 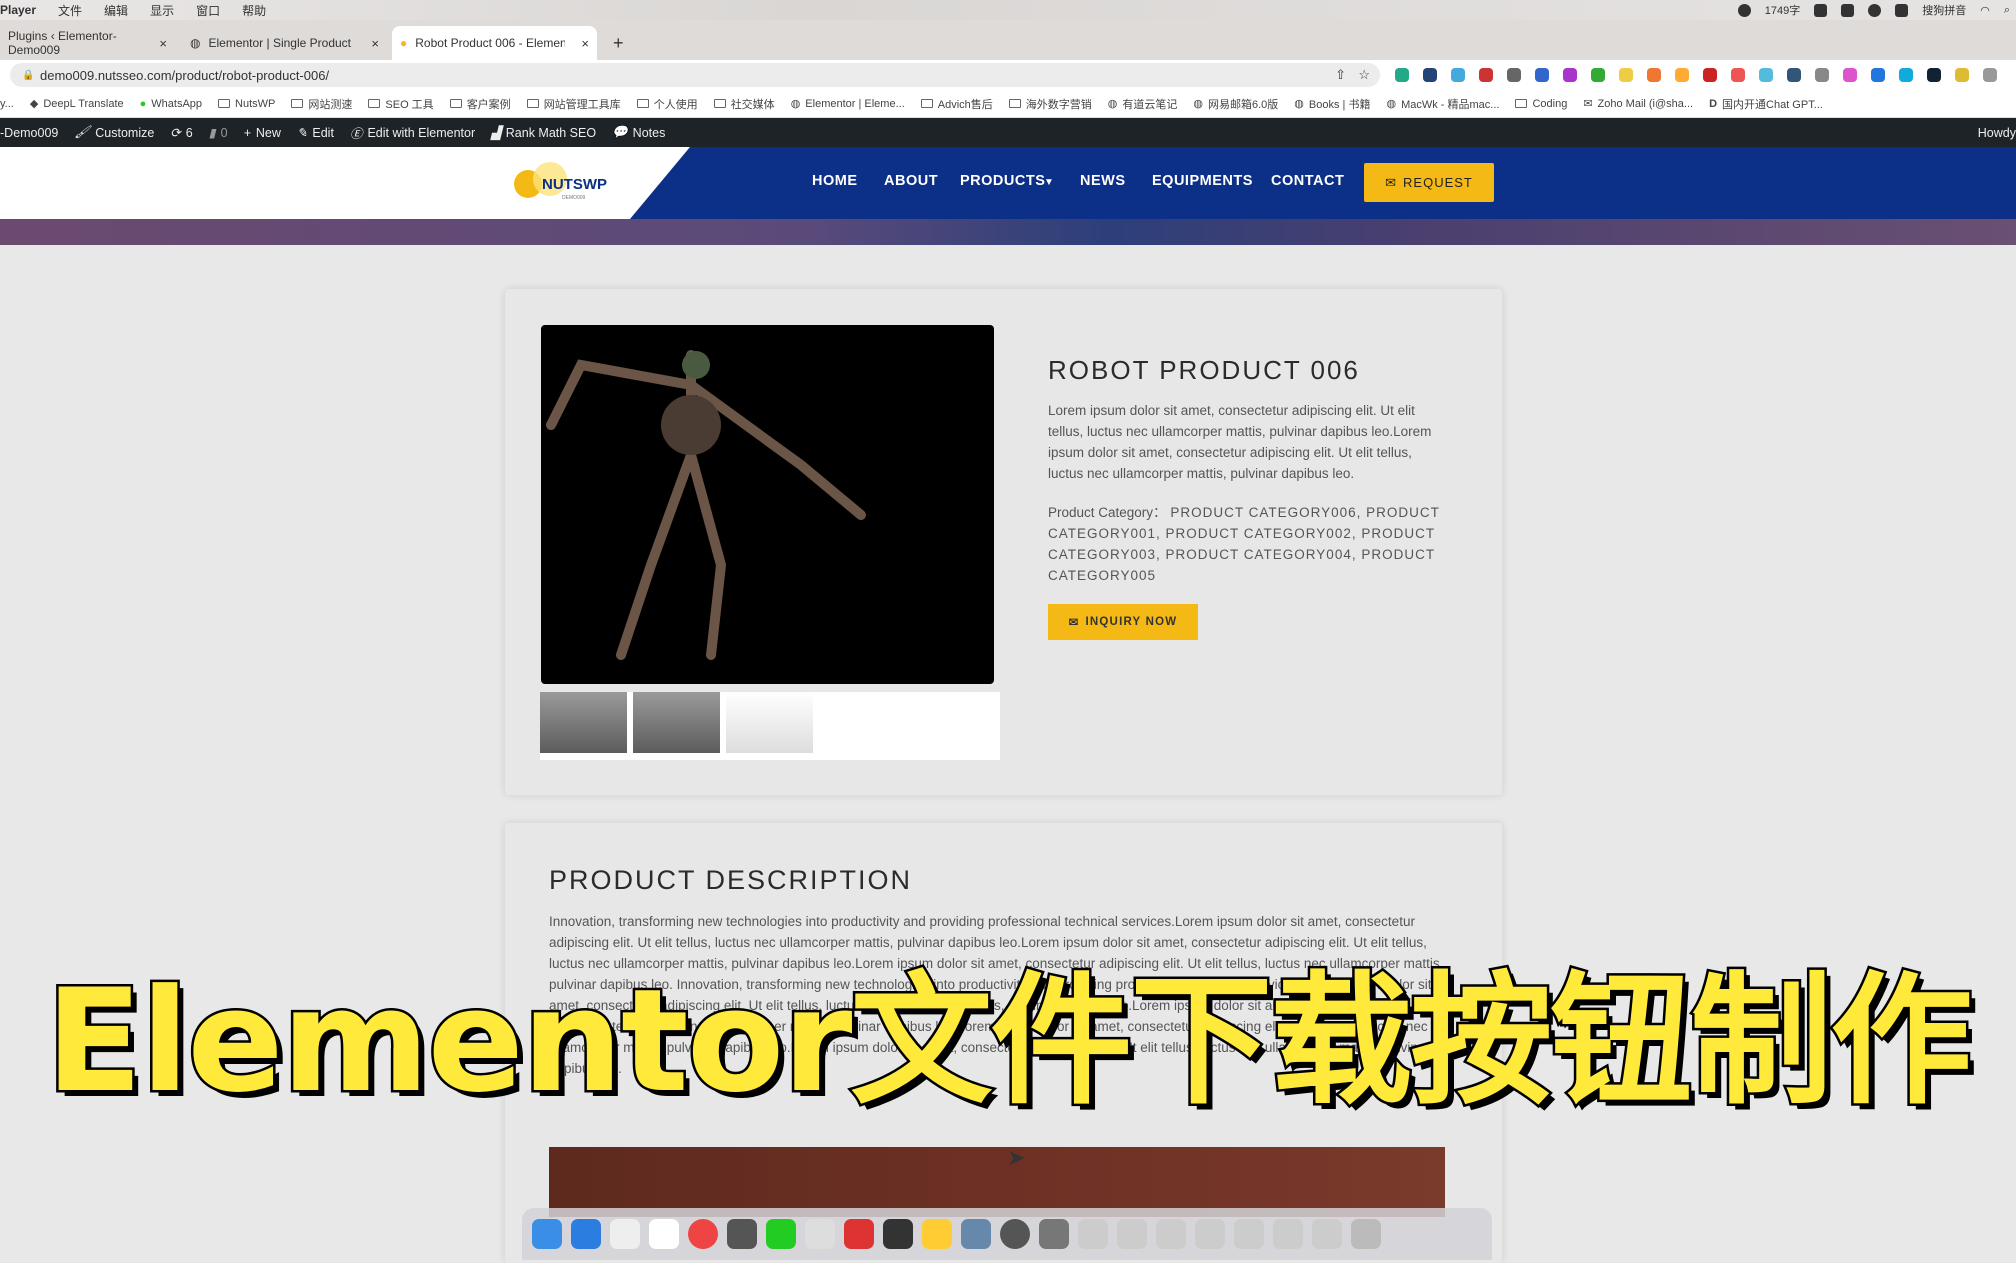 I want to click on bookmark-folder: 客户案例, so click(x=480, y=104).